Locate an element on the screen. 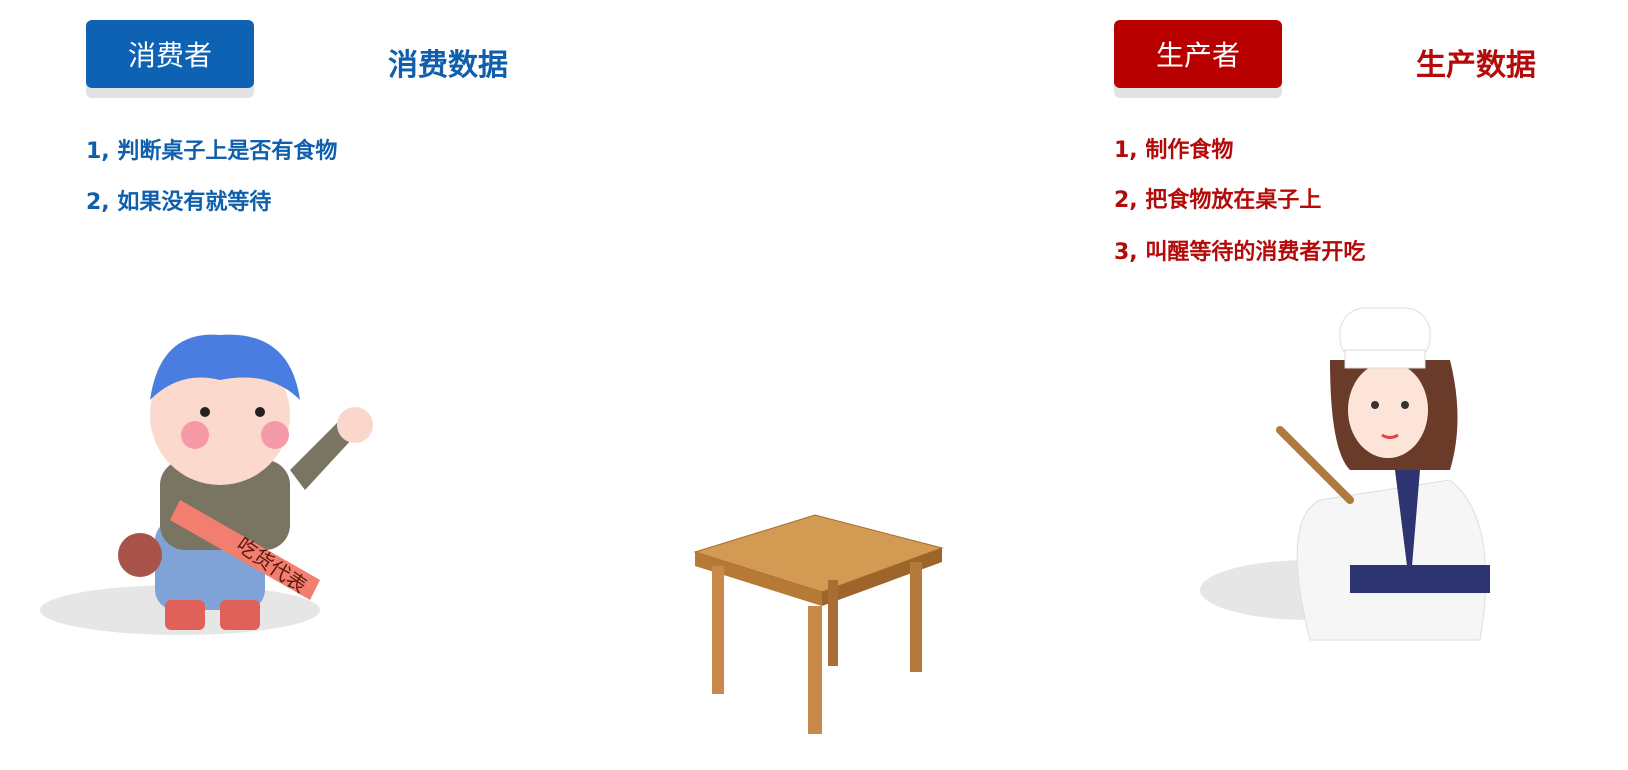  consumer-button-label: 消费者 is located at coordinates (169, 55).